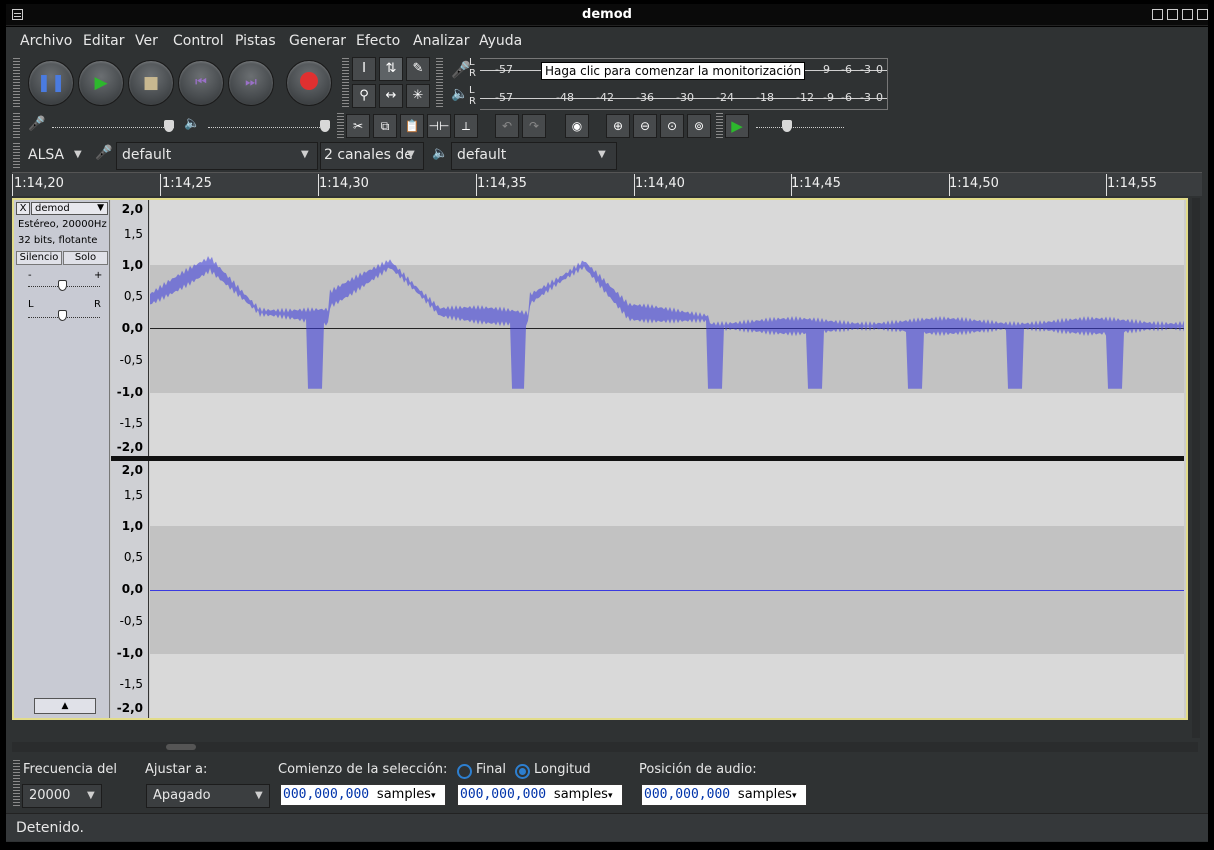  I want to click on device-grip, so click(16, 156).